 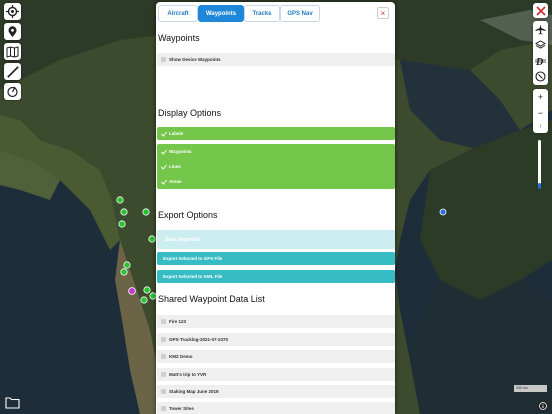 I want to click on labels-label: Labels, so click(x=176, y=133).